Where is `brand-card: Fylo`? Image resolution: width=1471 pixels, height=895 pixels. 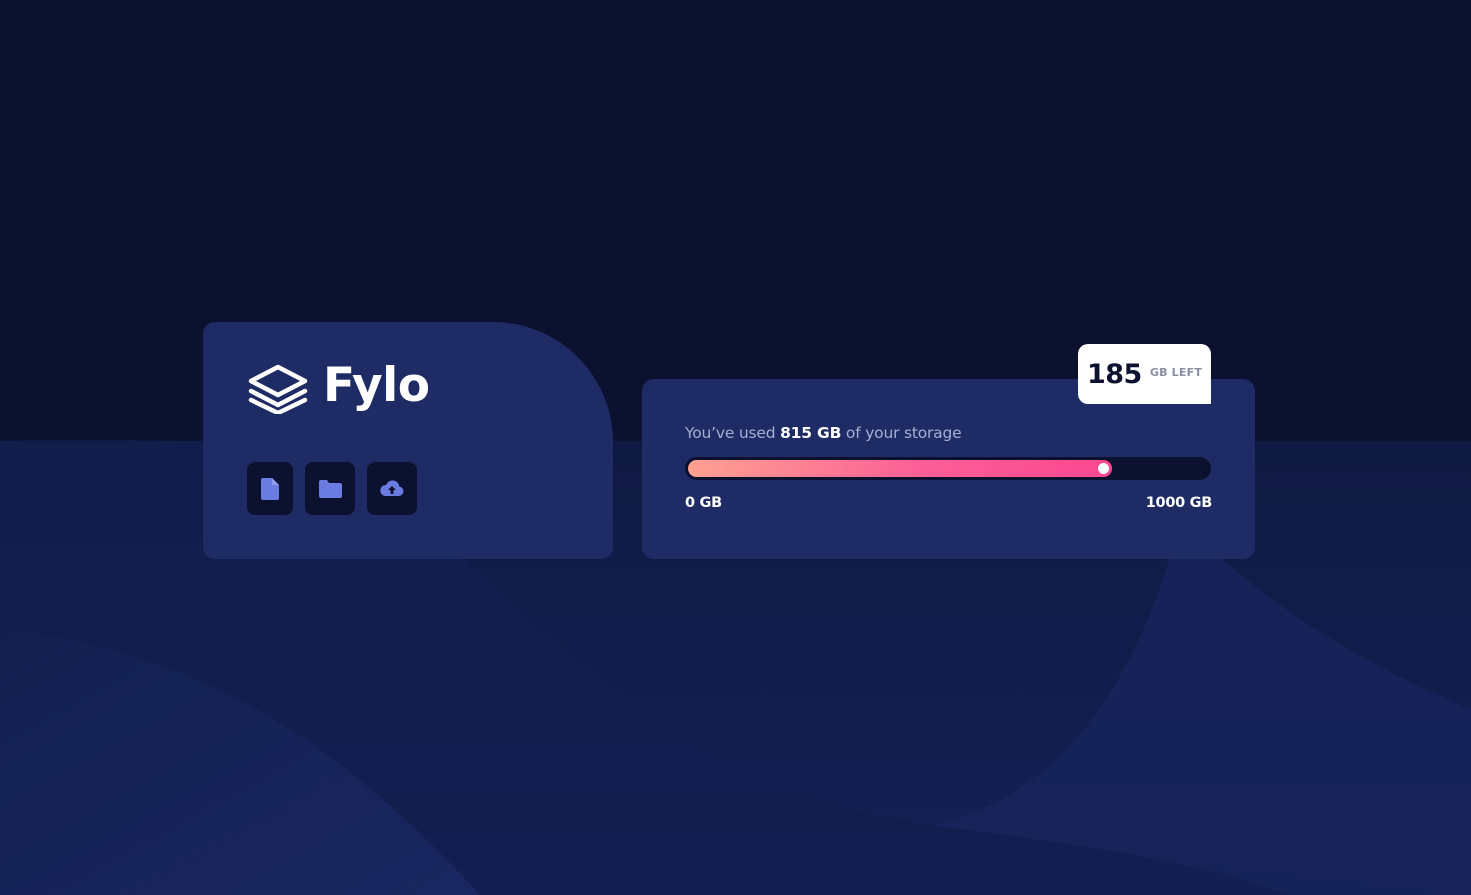 brand-card: Fylo is located at coordinates (408, 440).